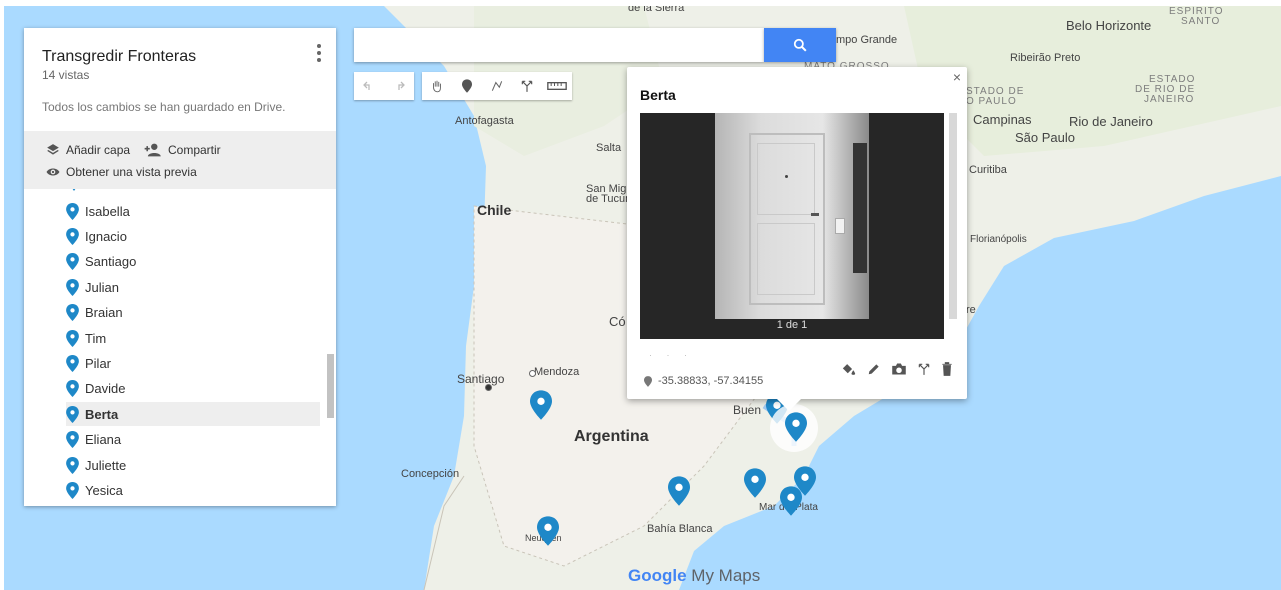 The image size is (1281, 590). I want to click on place-name: Eliana, so click(103, 440).